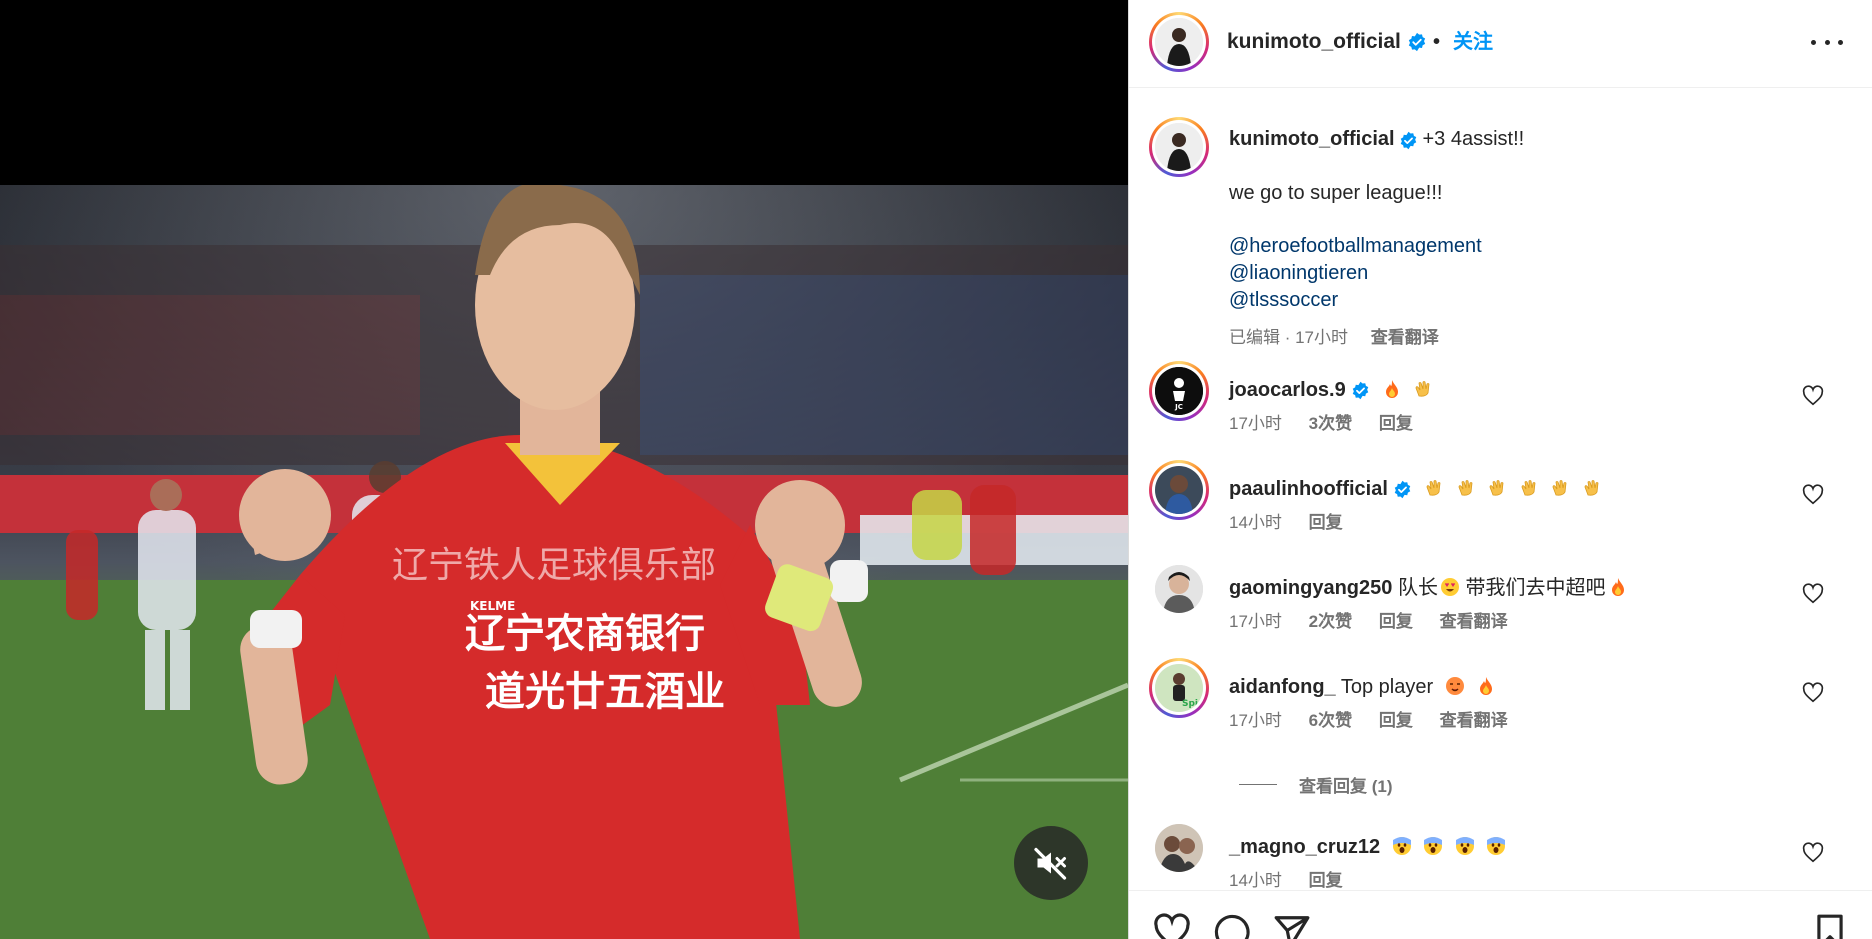 This screenshot has width=1872, height=939. Describe the element at coordinates (1500, 856) in the screenshot. I see `comment-item: _magno_cruz12 14小时 回复` at that location.